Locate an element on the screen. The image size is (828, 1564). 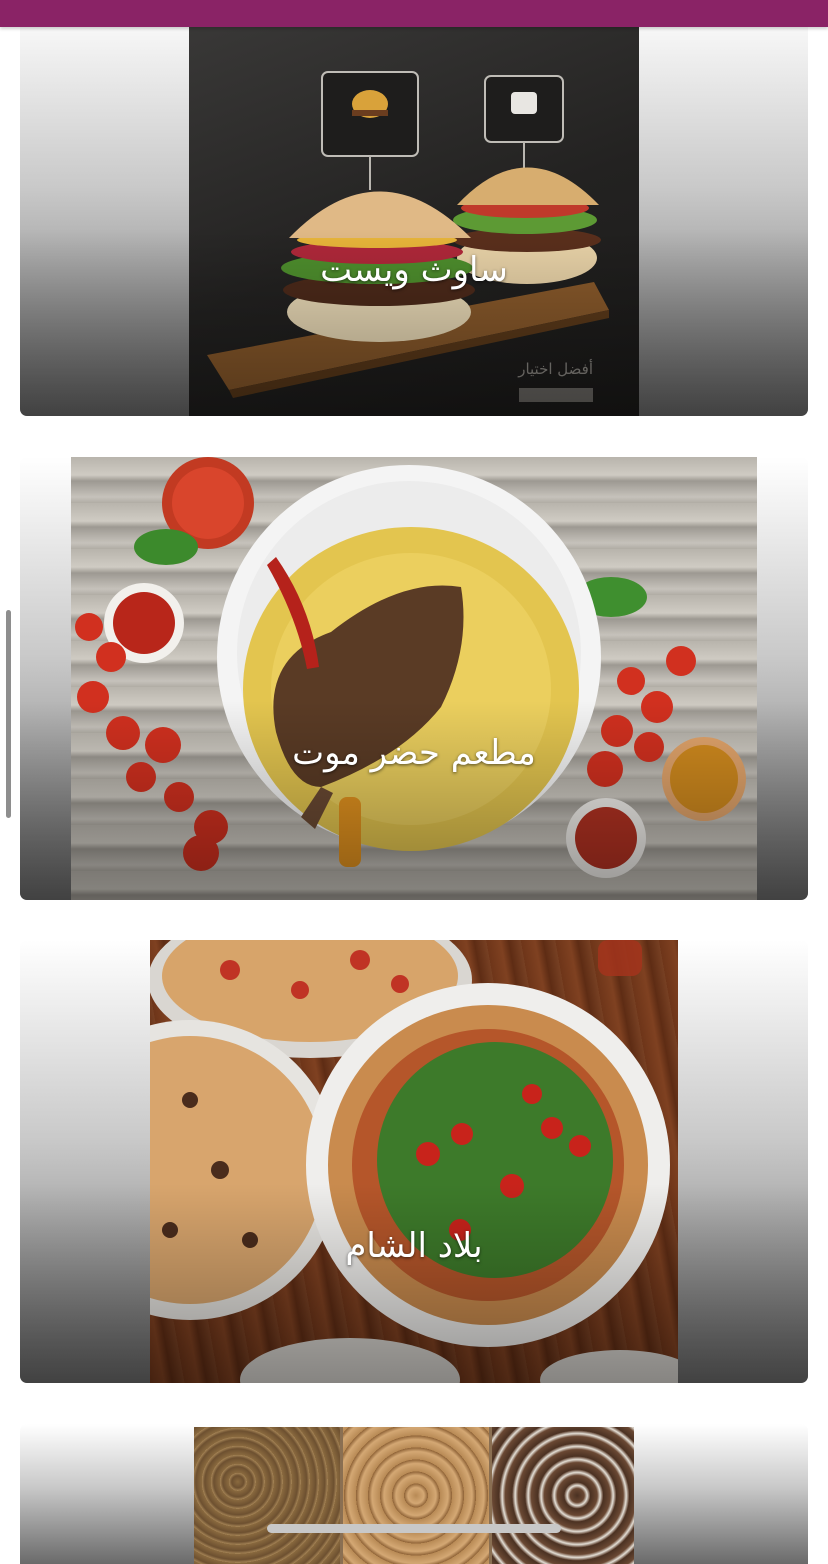
flag-sign-left is located at coordinates (370, 130).